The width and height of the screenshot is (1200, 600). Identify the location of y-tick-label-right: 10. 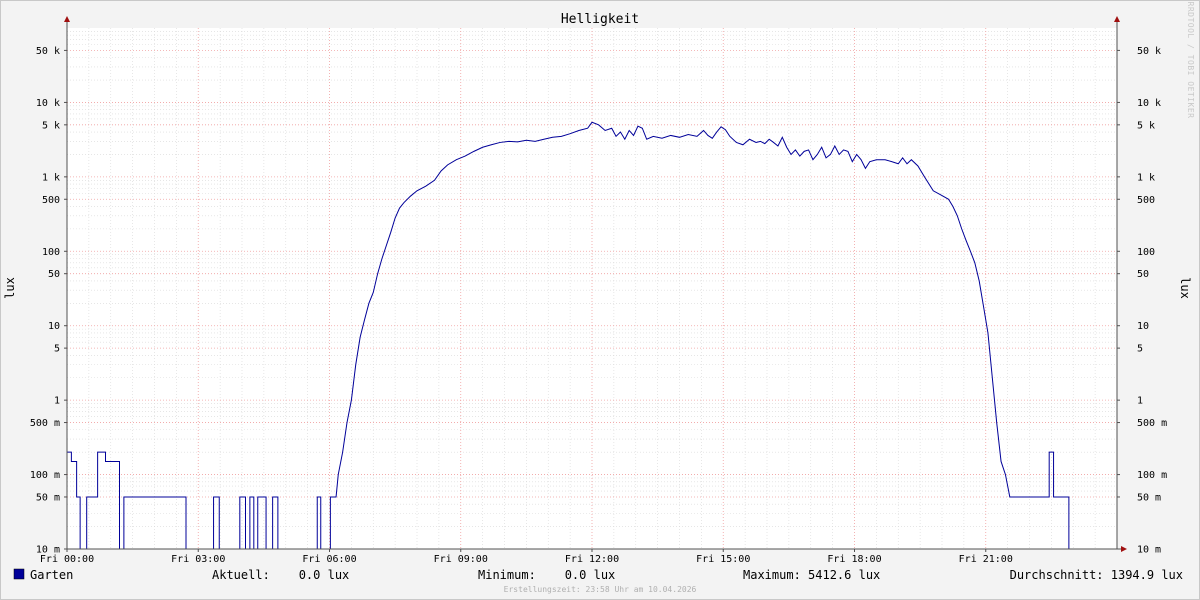
(1143, 326).